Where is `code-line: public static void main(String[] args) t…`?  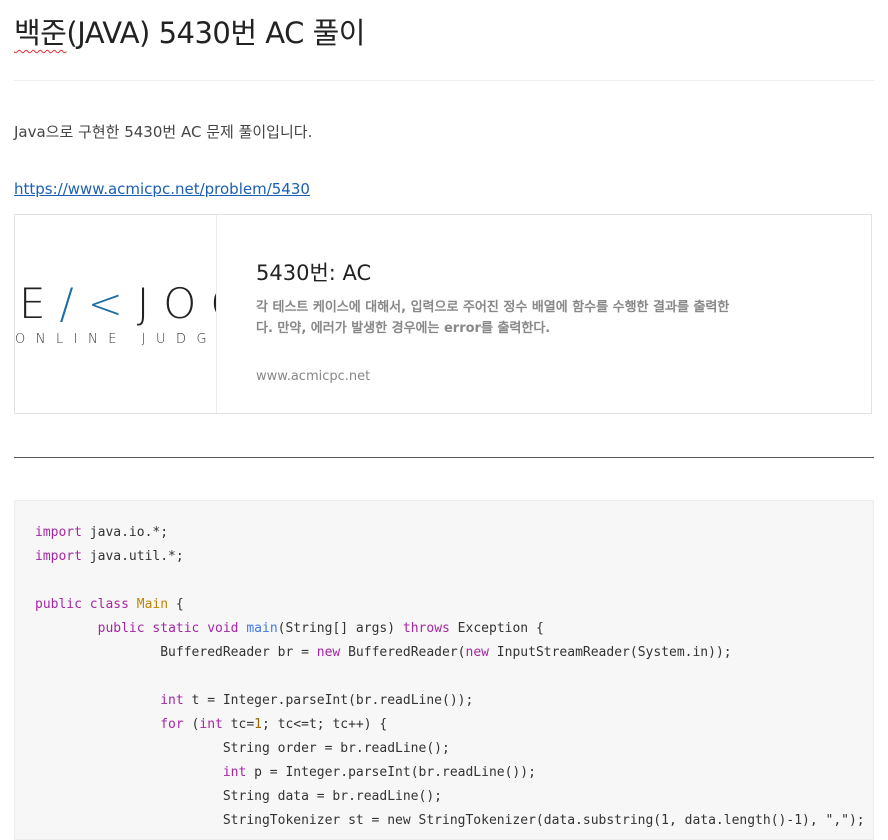 code-line: public static void main(String[] args) t… is located at coordinates (320, 628).